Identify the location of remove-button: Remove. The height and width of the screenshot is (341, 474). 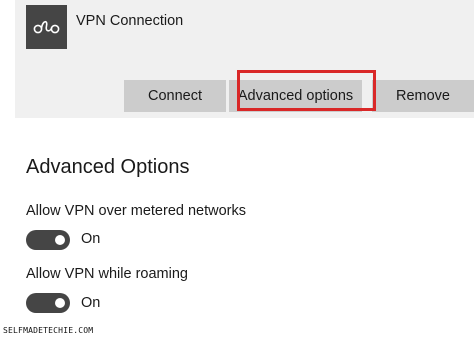
(423, 96).